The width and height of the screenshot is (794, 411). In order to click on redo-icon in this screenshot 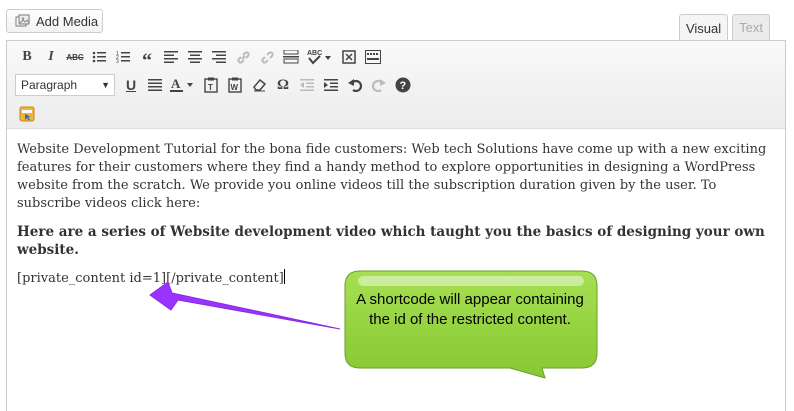, I will do `click(379, 85)`.